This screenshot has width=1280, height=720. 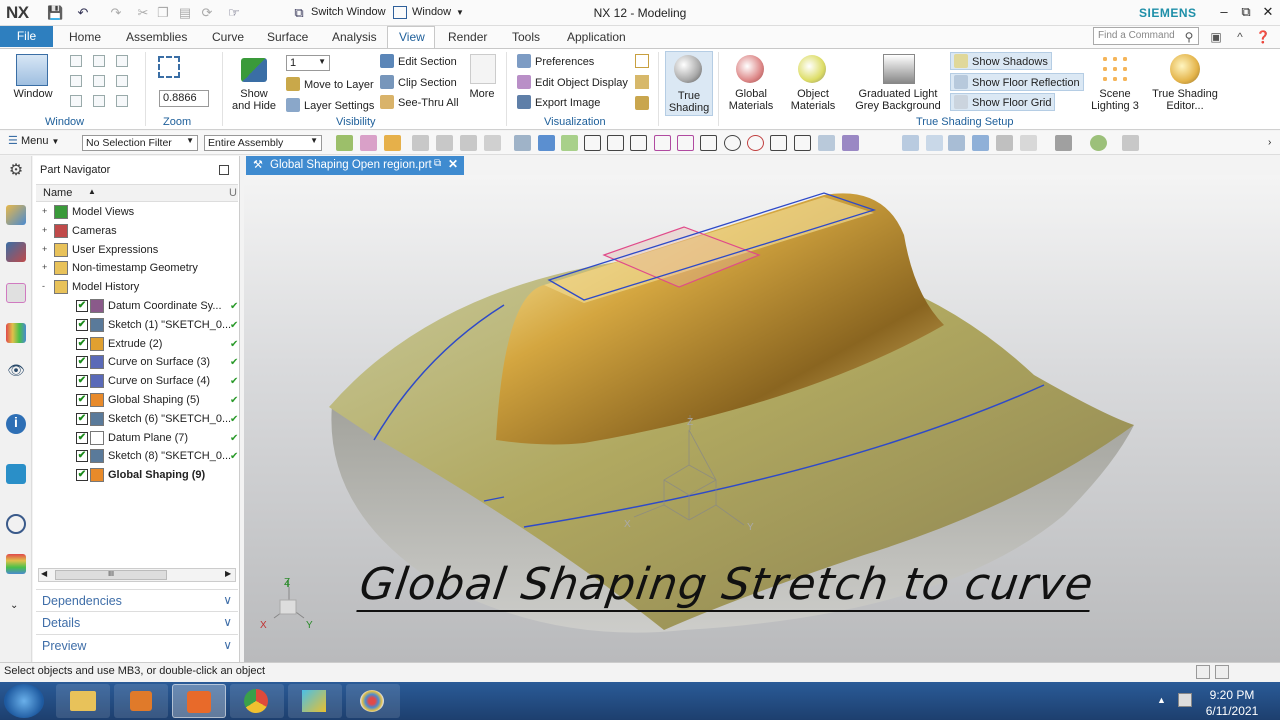 I want to click on dependencies-panel: Dependencies ∨, so click(x=137, y=600).